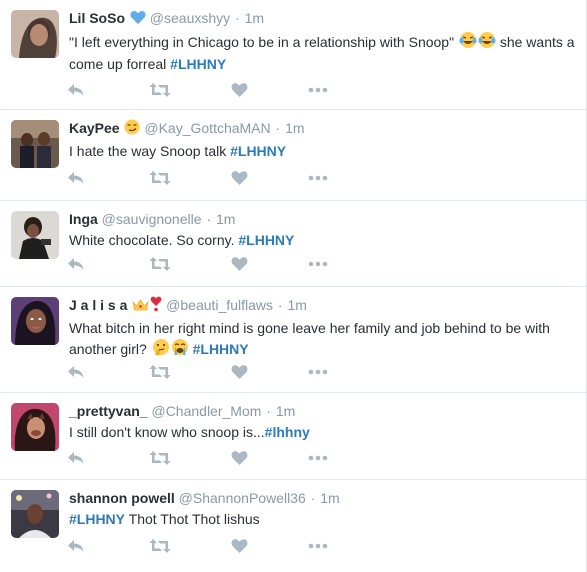 This screenshot has width=587, height=572. I want to click on tweet-username: @sauvignonelle, so click(152, 219).